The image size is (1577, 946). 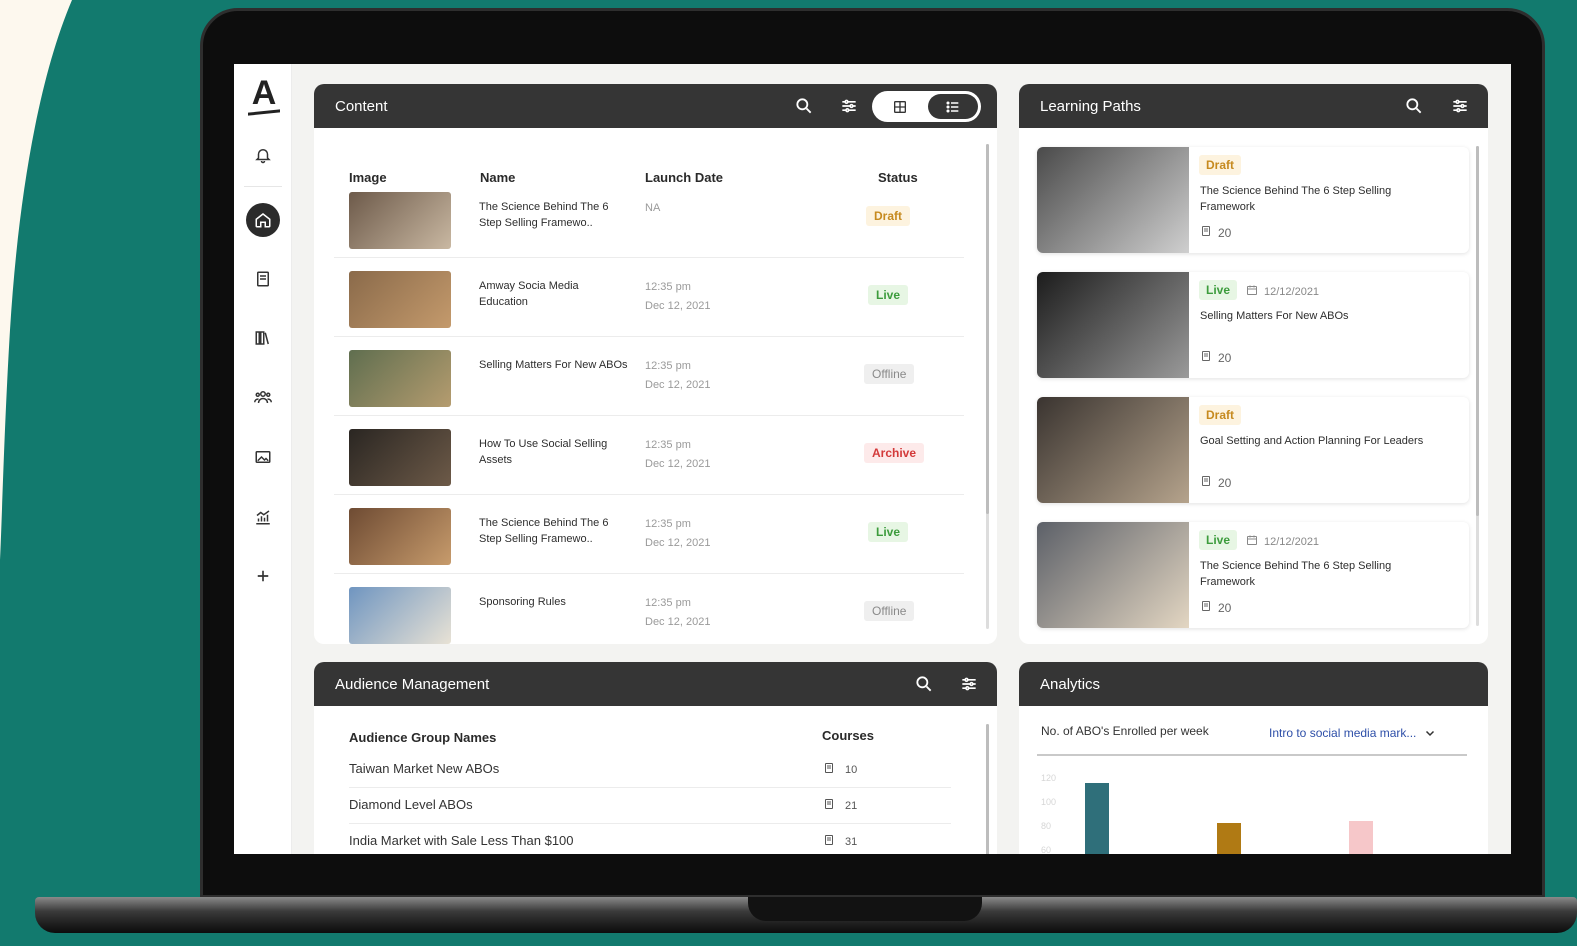 I want to click on column-header-courses: Courses, so click(x=848, y=735).